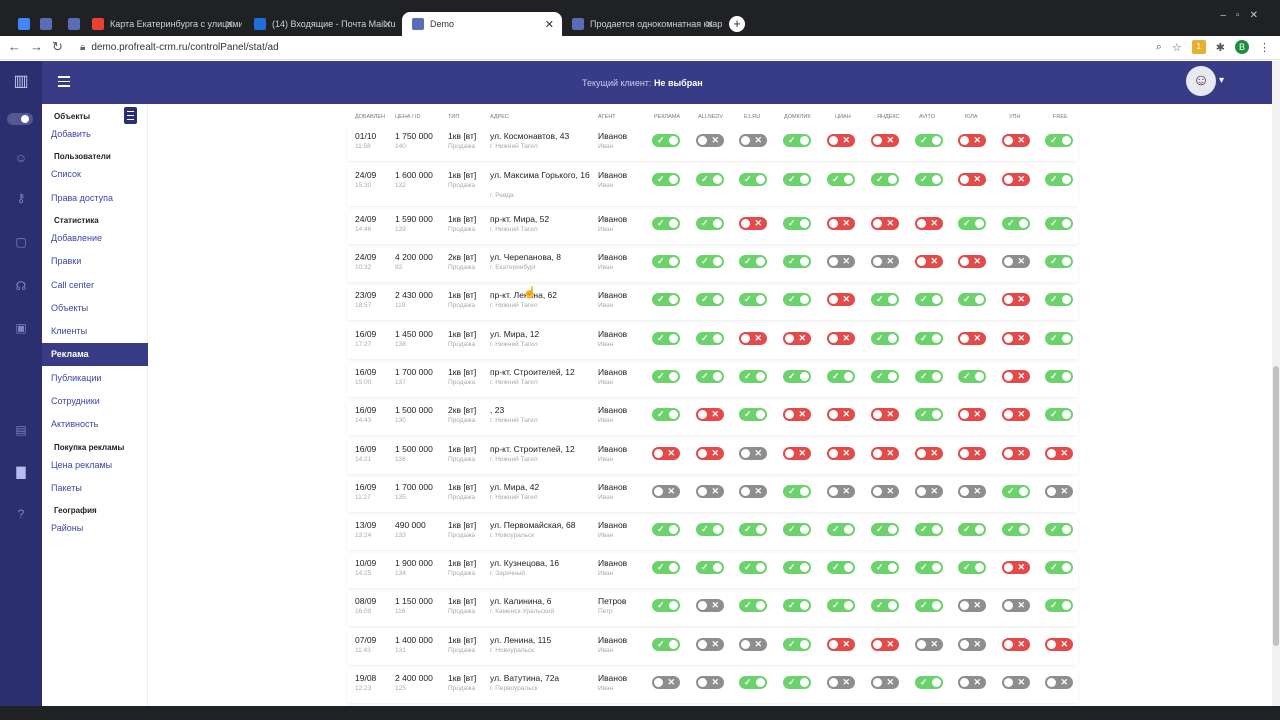  I want to click on column-header: Агент, so click(607, 117).